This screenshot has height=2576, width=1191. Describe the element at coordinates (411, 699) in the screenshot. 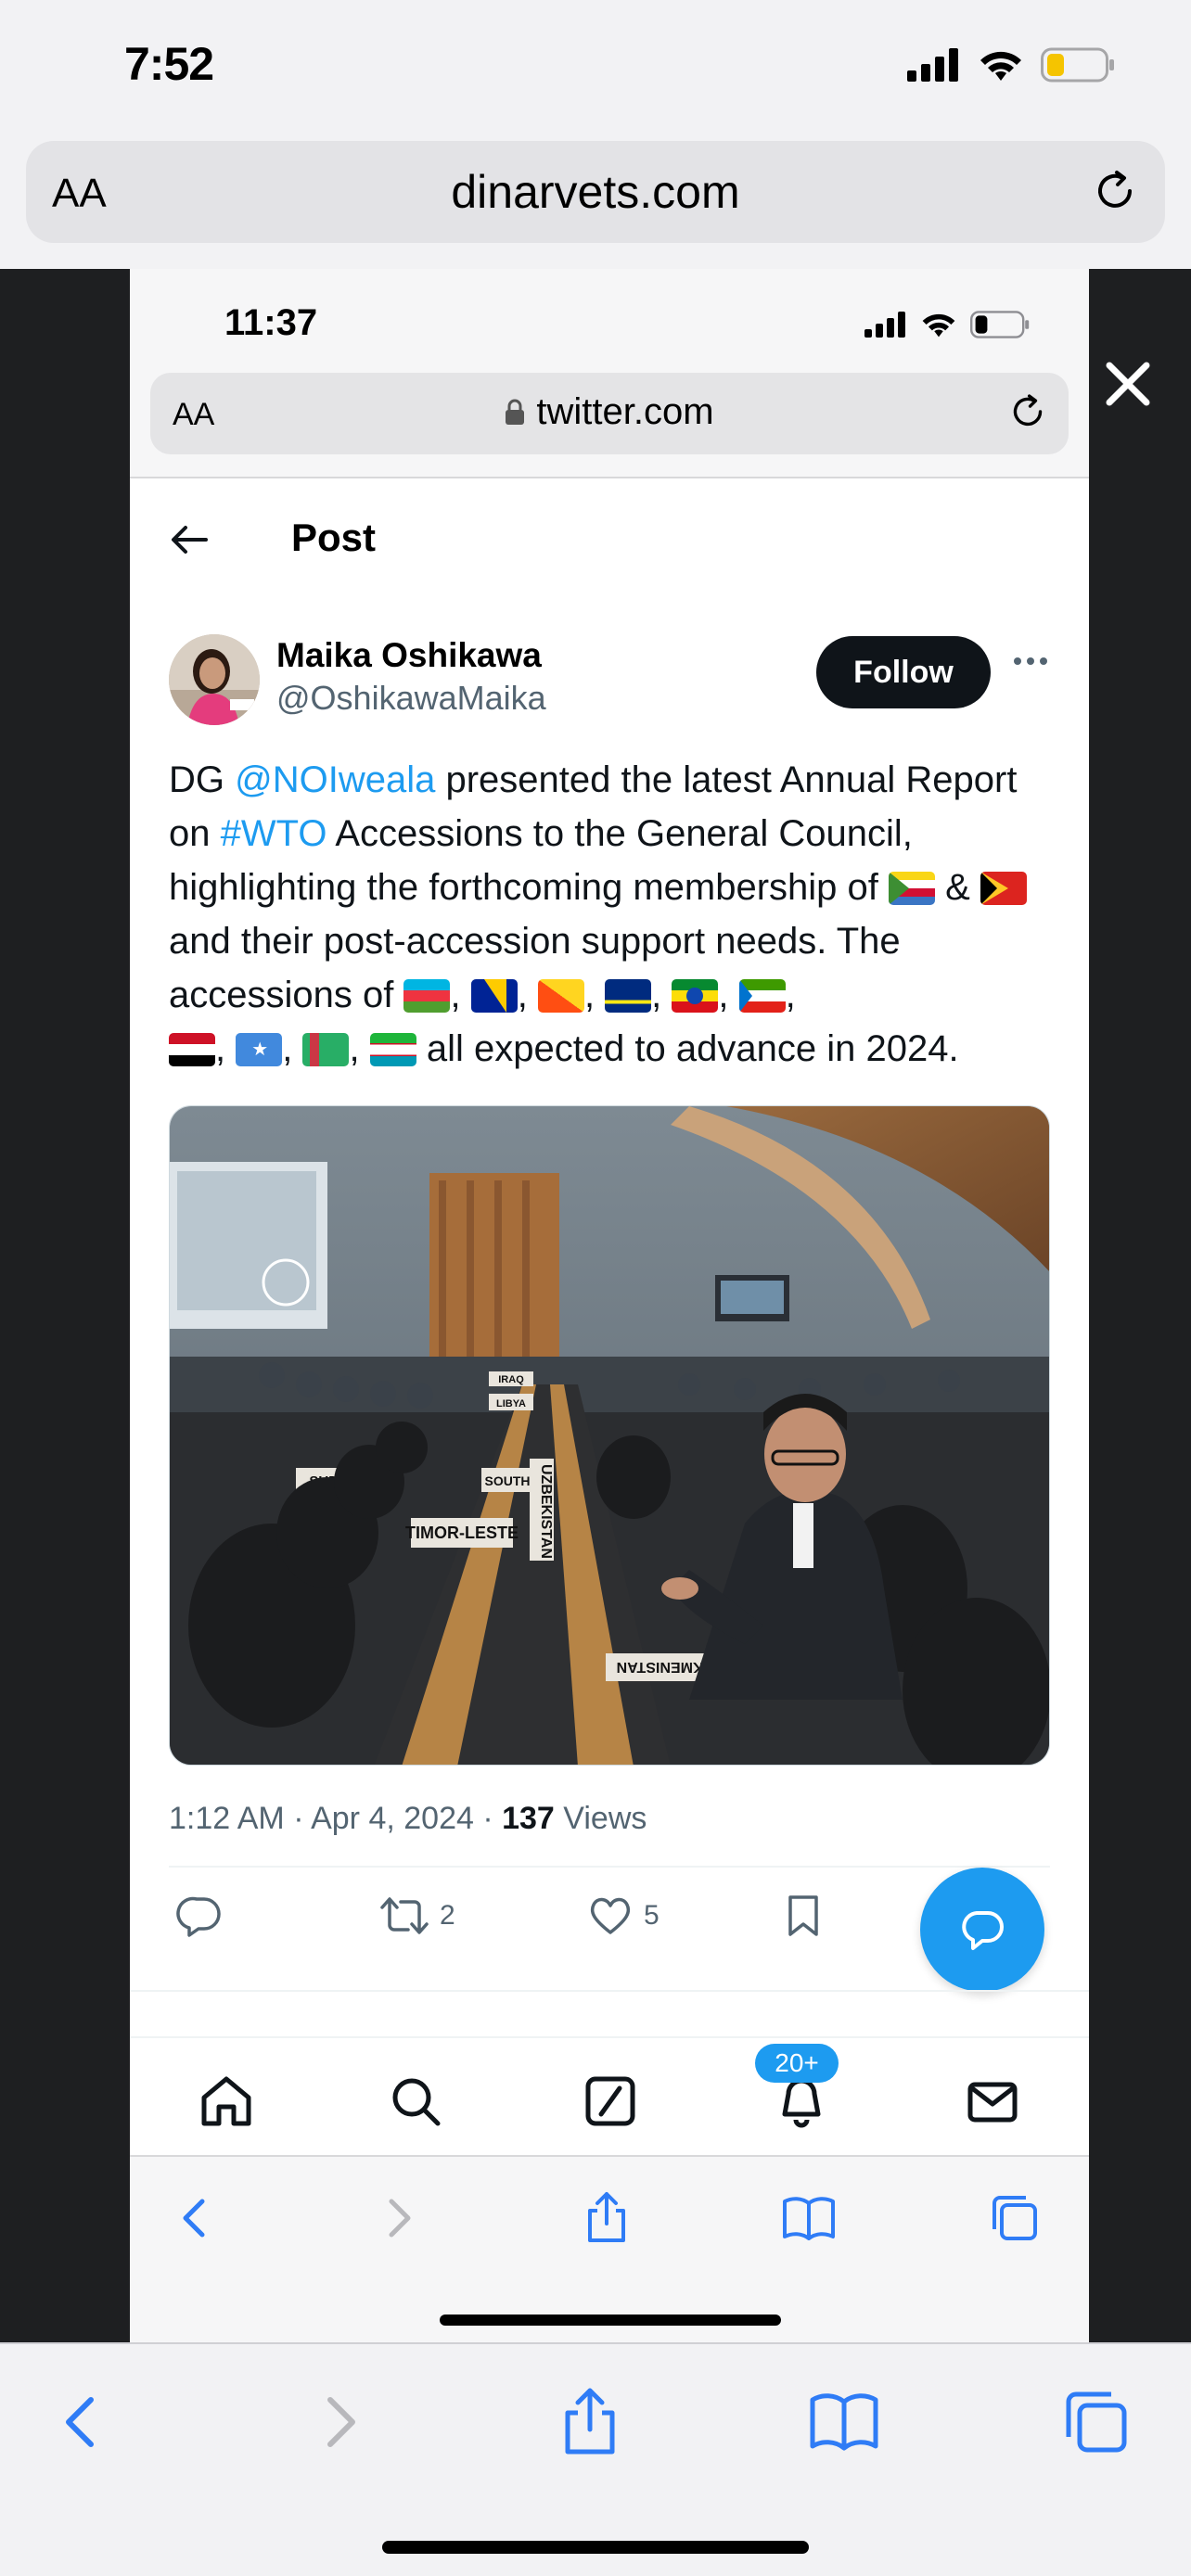

I see `author-handle: @OshikawaMaika` at that location.